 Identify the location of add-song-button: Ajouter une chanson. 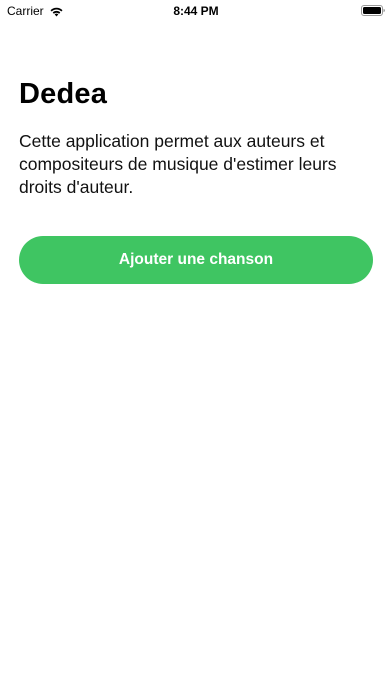
(196, 260).